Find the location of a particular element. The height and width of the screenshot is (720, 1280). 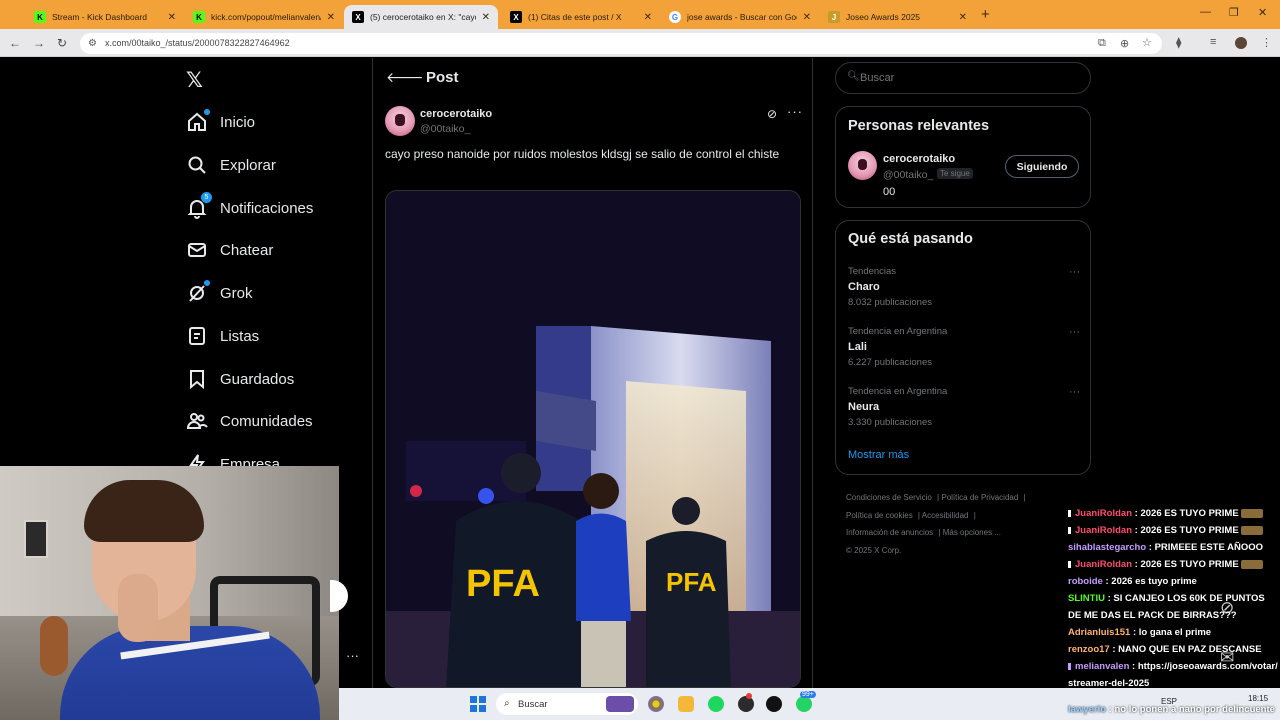

sidebar-item-label: Listas is located at coordinates (240, 336).